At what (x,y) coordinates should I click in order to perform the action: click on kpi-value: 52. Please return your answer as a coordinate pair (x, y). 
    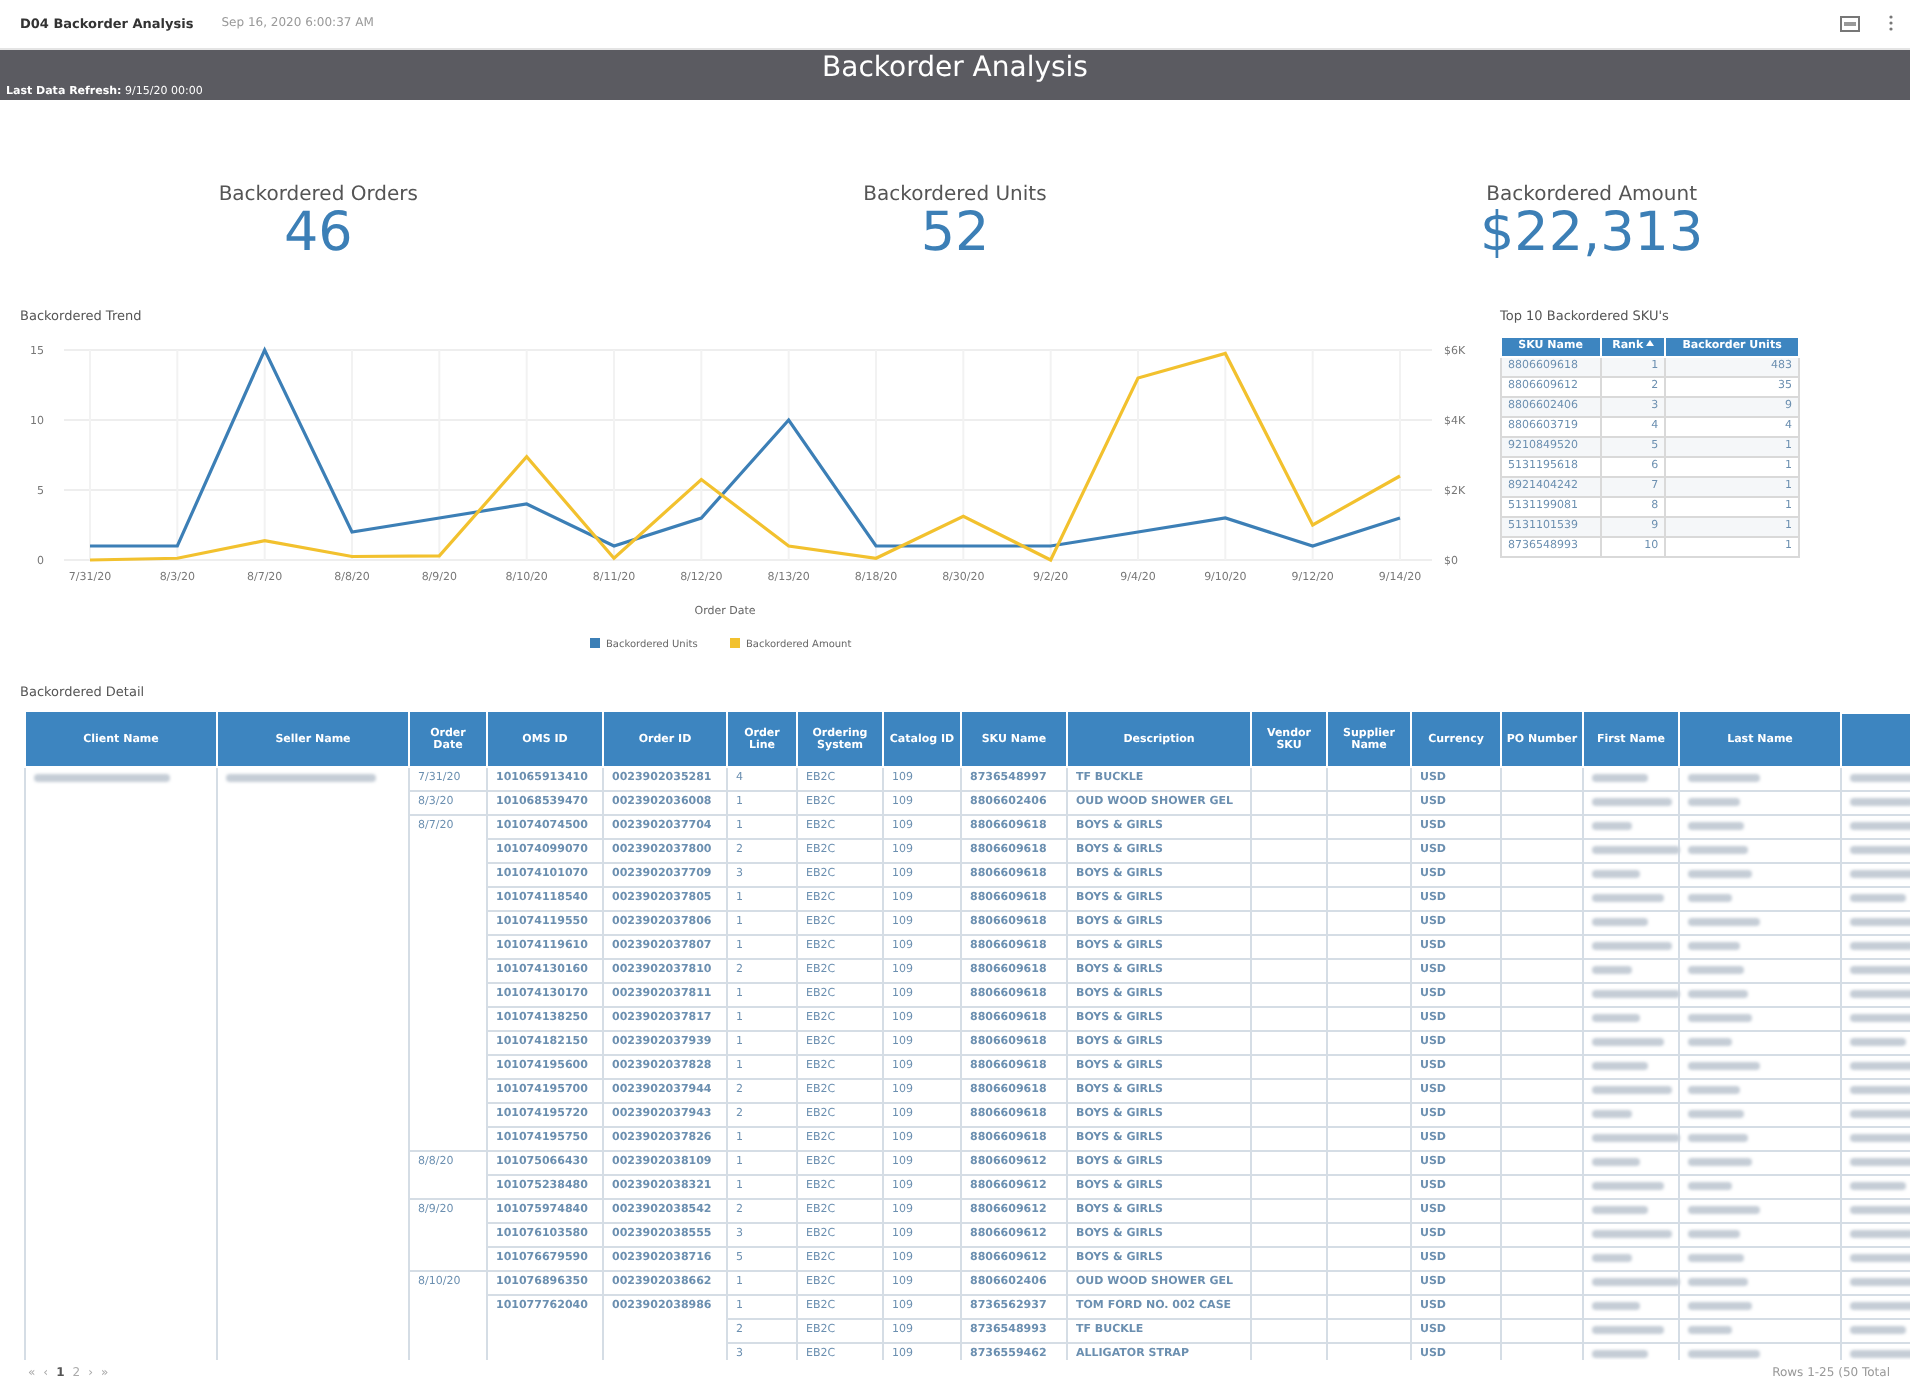
    Looking at the image, I should click on (955, 234).